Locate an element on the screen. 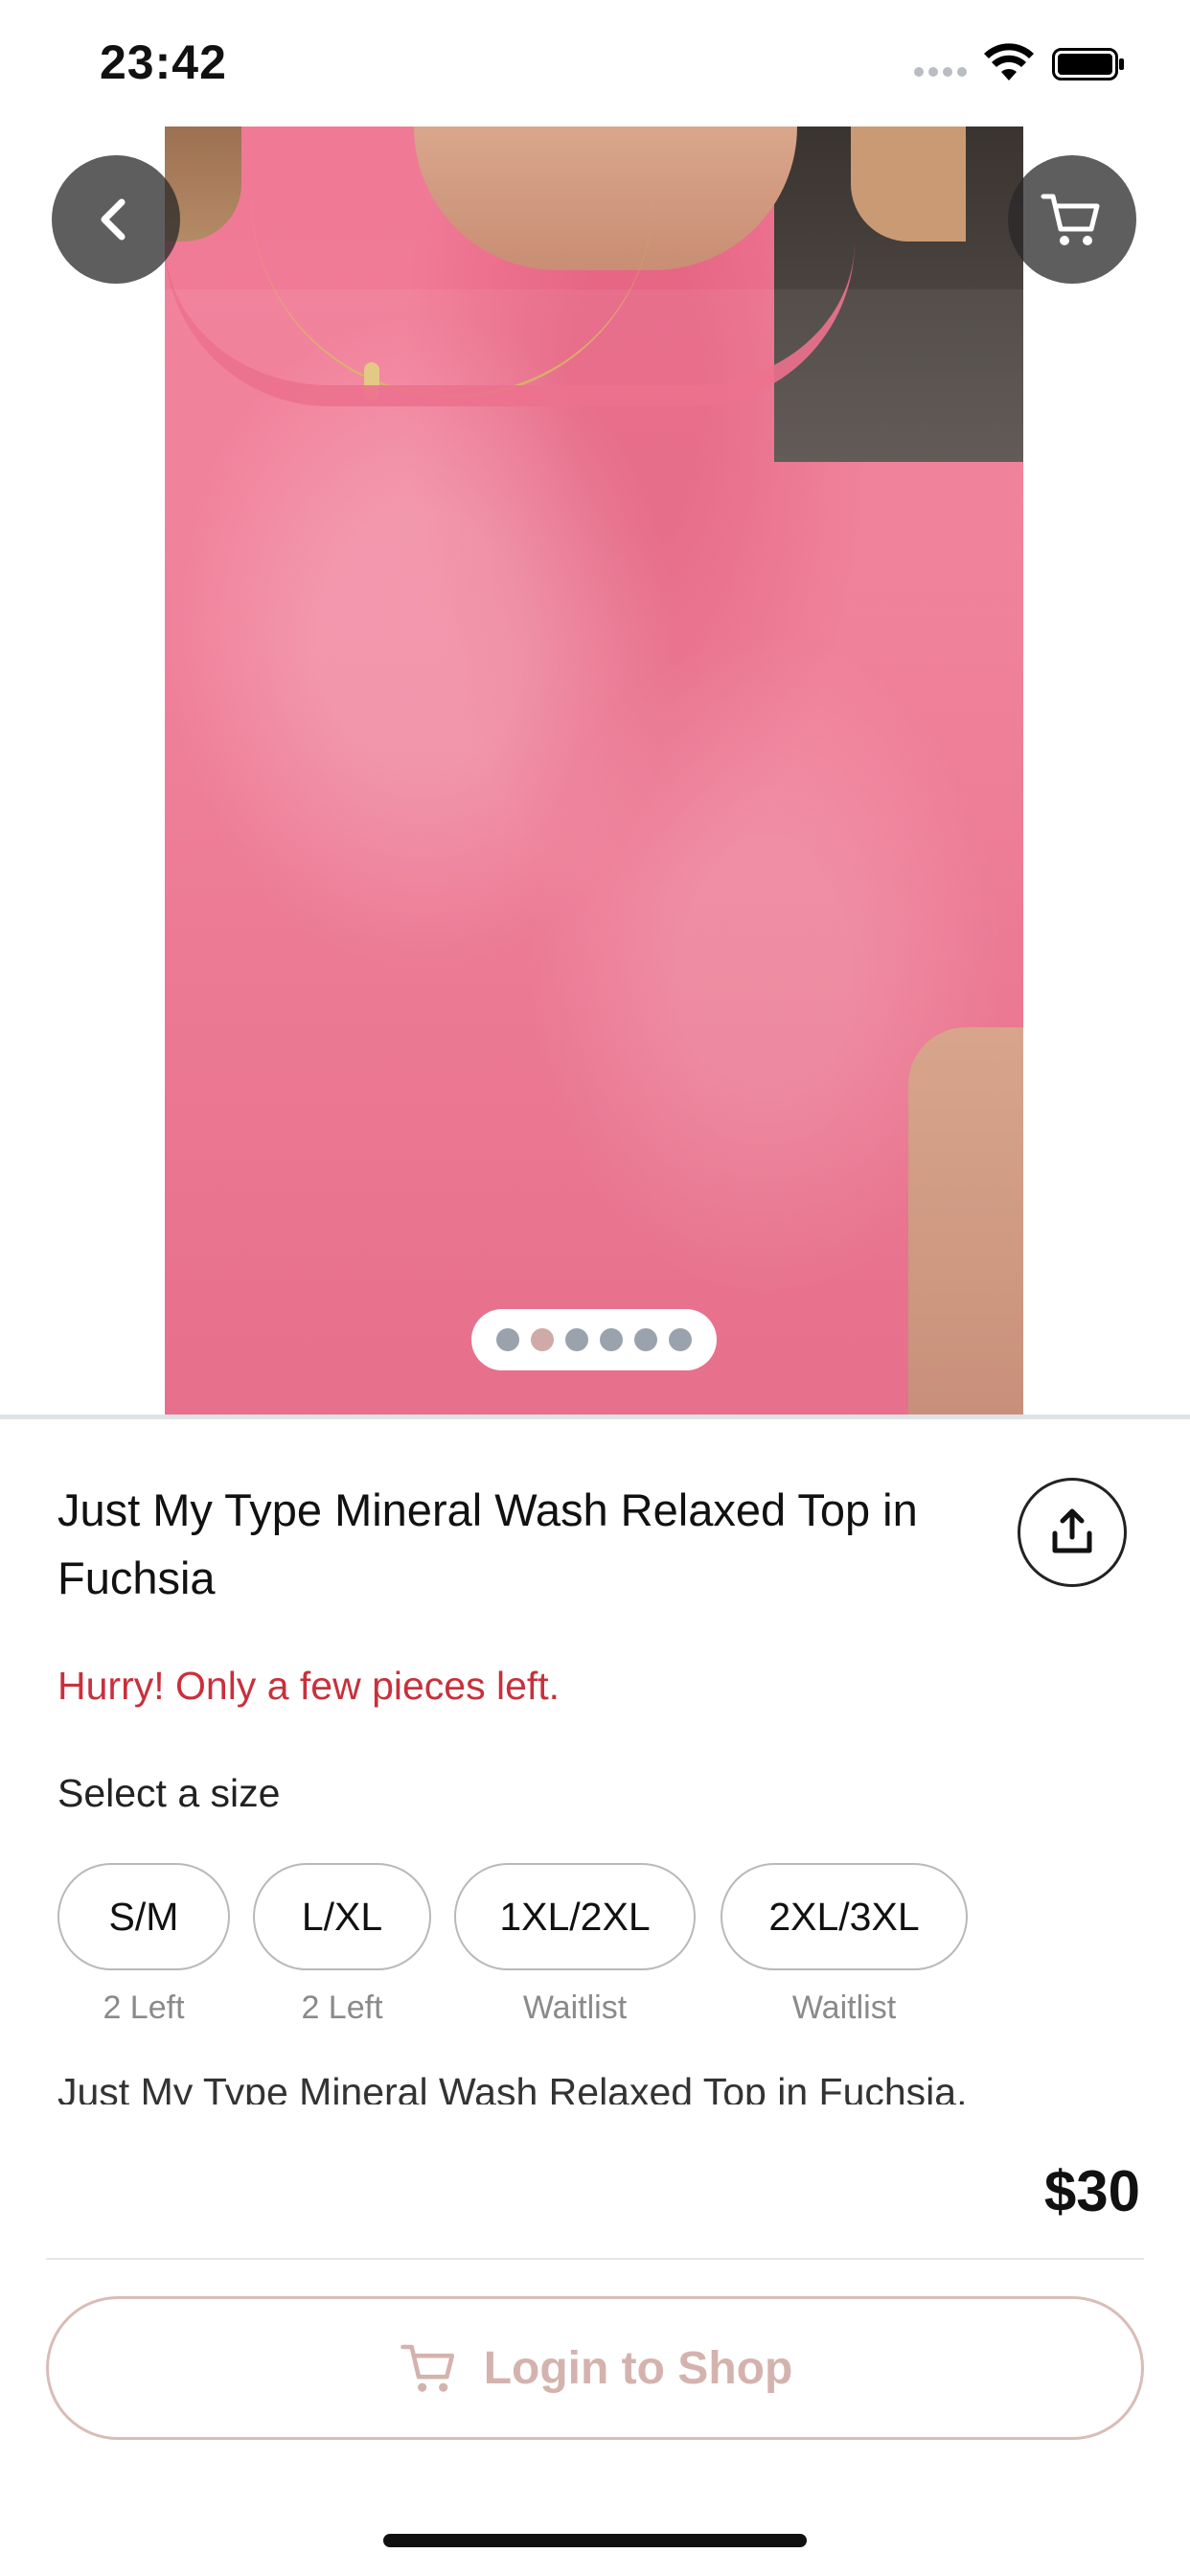 The image size is (1190, 2576). product-price: $30 is located at coordinates (1092, 2191).